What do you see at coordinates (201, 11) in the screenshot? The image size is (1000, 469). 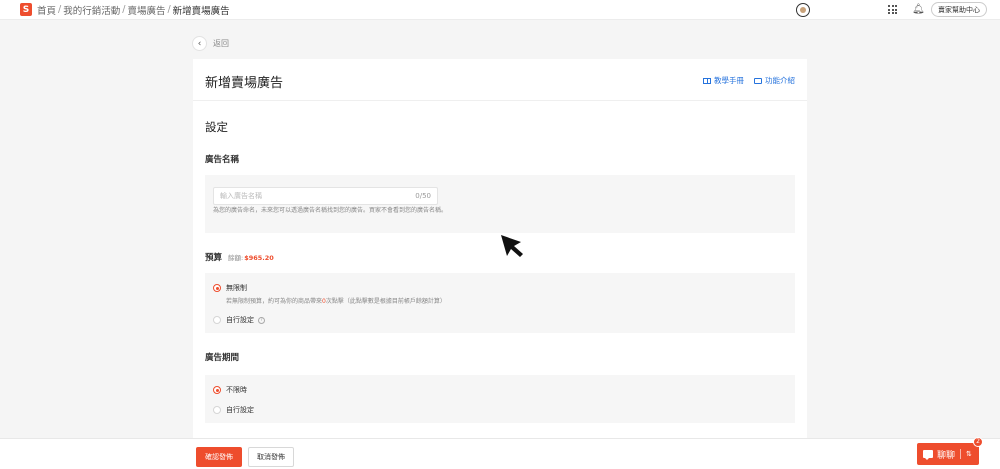 I see `breadcrumb-current: 新增賣場廣告` at bounding box center [201, 11].